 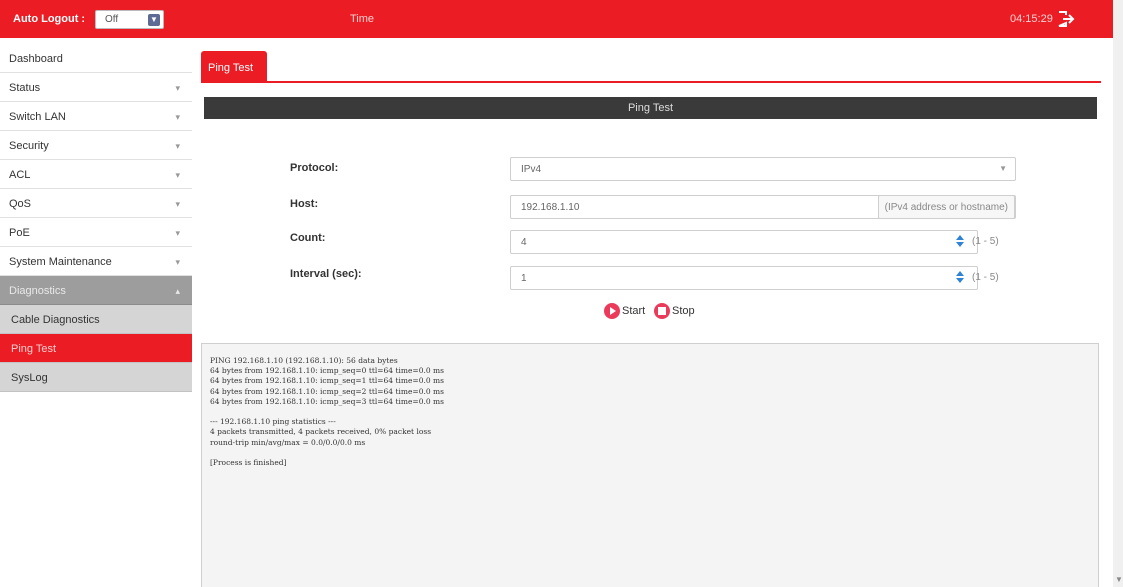 What do you see at coordinates (650, 108) in the screenshot?
I see `section-title: Ping Test` at bounding box center [650, 108].